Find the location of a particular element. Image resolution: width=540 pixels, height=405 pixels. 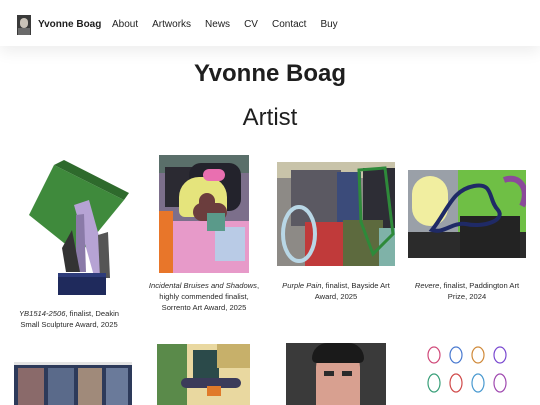

nav-news: News is located at coordinates (217, 24).